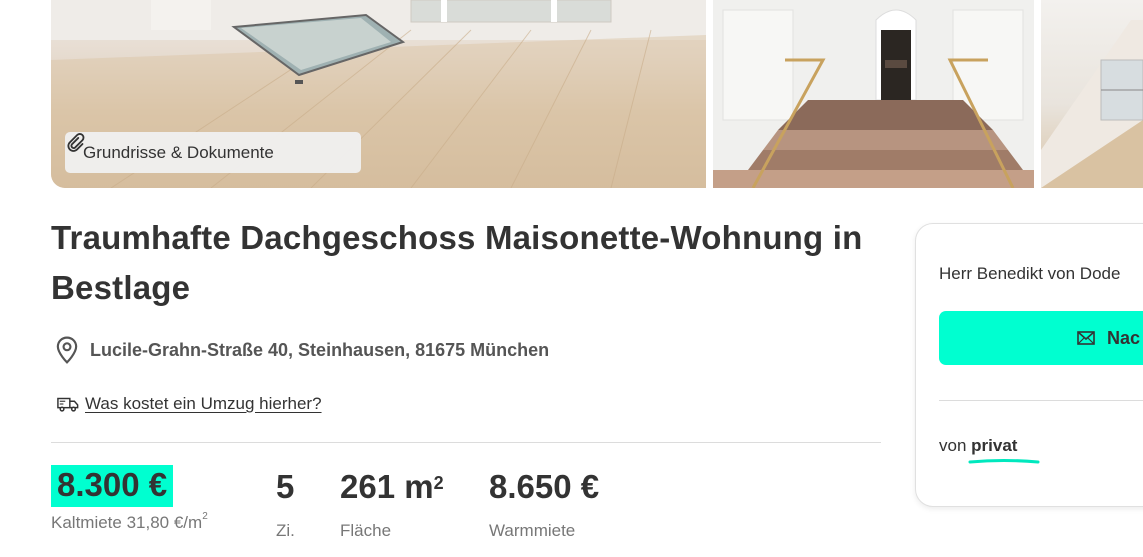  What do you see at coordinates (366, 530) in the screenshot?
I see `area-label: Fläche` at bounding box center [366, 530].